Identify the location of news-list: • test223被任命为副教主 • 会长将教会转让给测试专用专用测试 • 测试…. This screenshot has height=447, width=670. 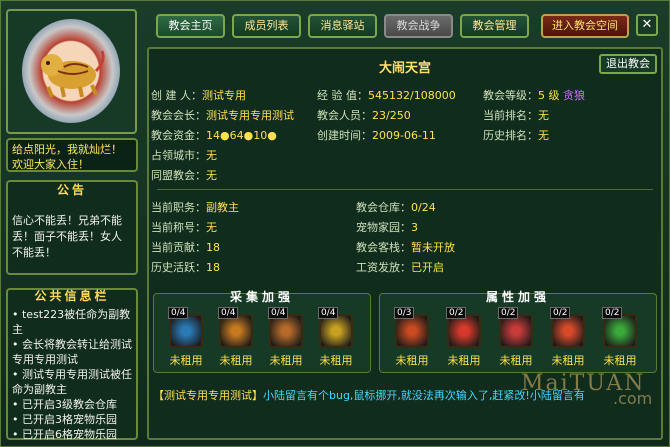
(72, 374).